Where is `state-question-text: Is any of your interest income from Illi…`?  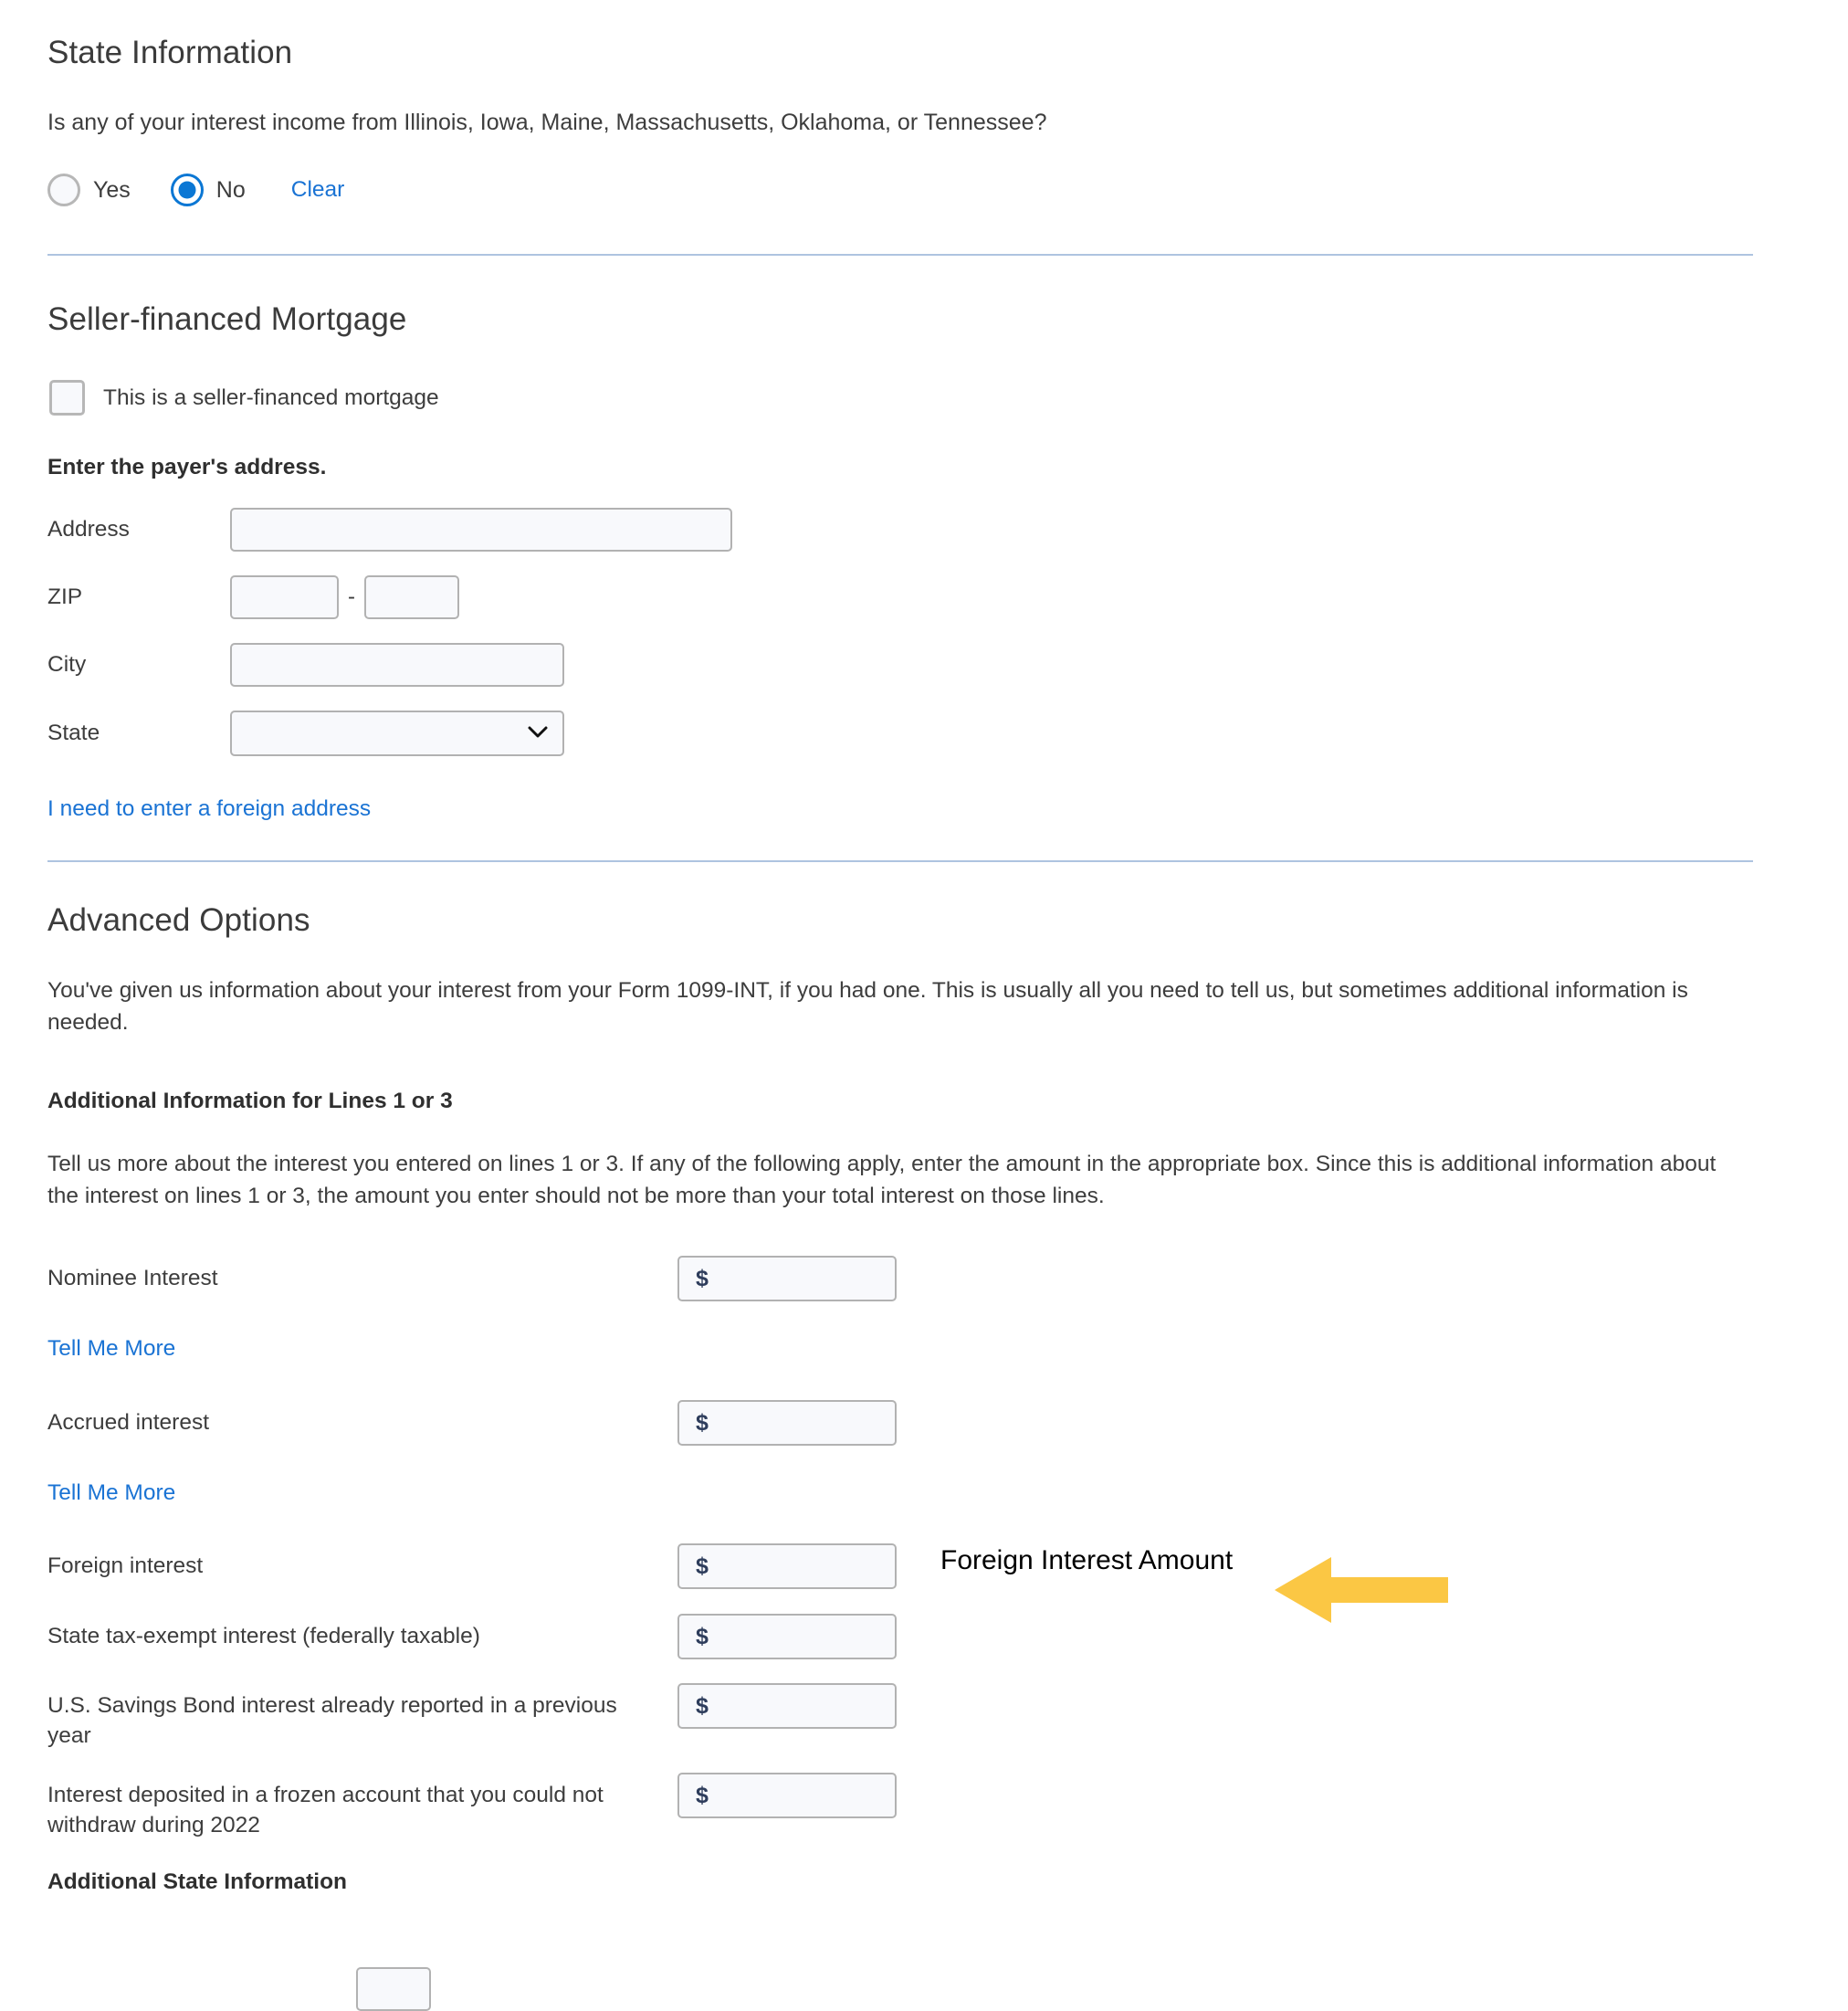
state-question-text: Is any of your interest income from Illi… is located at coordinates (547, 122).